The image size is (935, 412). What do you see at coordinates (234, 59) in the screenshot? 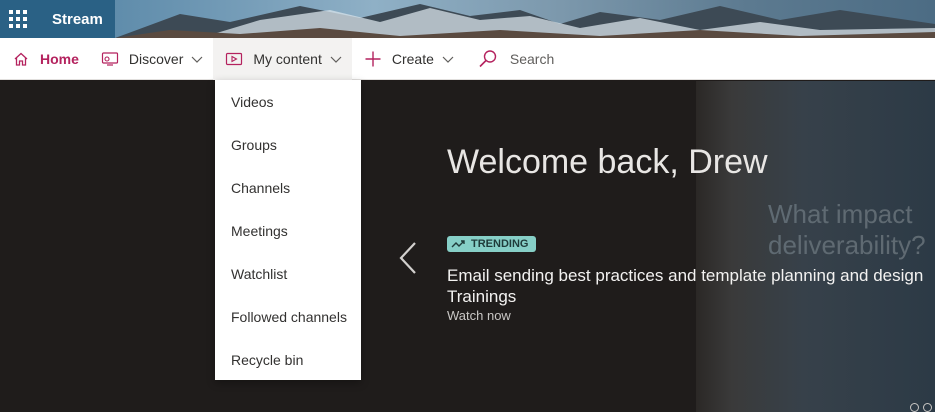
I see `my-content-icon` at bounding box center [234, 59].